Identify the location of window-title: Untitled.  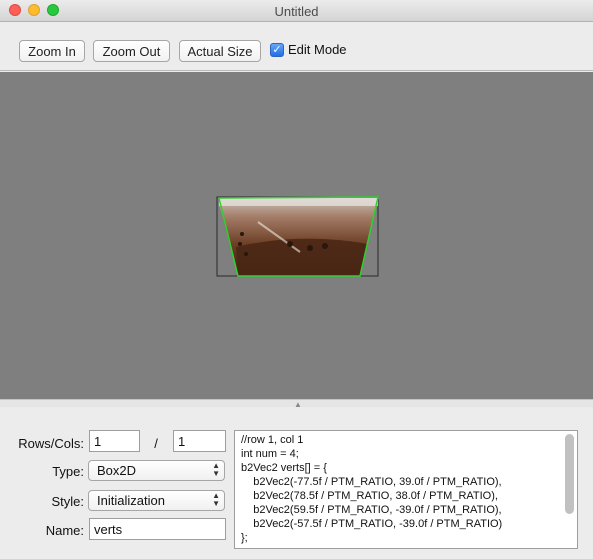
(296, 11).